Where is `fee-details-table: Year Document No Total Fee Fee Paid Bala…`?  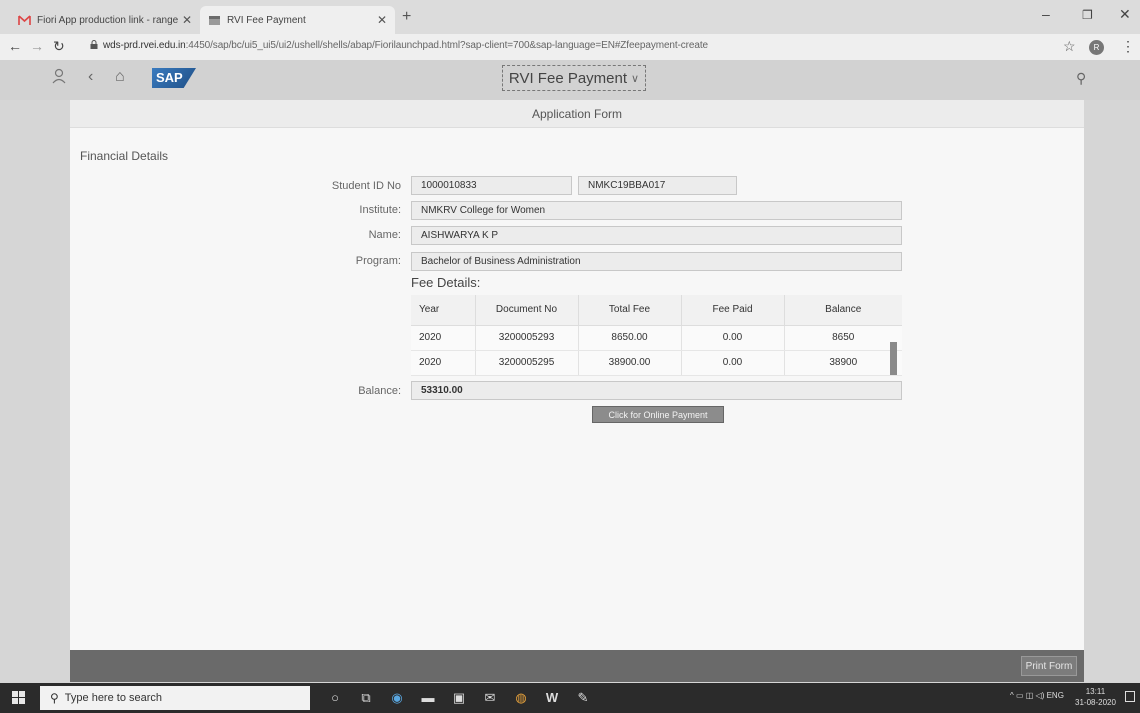
fee-details-table: Year Document No Total Fee Fee Paid Bala… is located at coordinates (656, 335).